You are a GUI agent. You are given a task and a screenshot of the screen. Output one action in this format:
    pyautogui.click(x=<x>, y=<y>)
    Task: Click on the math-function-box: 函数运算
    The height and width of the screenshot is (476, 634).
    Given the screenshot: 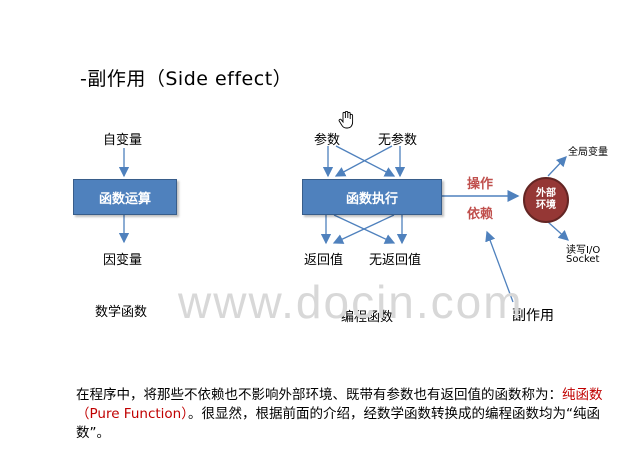 What is the action you would take?
    pyautogui.click(x=125, y=197)
    